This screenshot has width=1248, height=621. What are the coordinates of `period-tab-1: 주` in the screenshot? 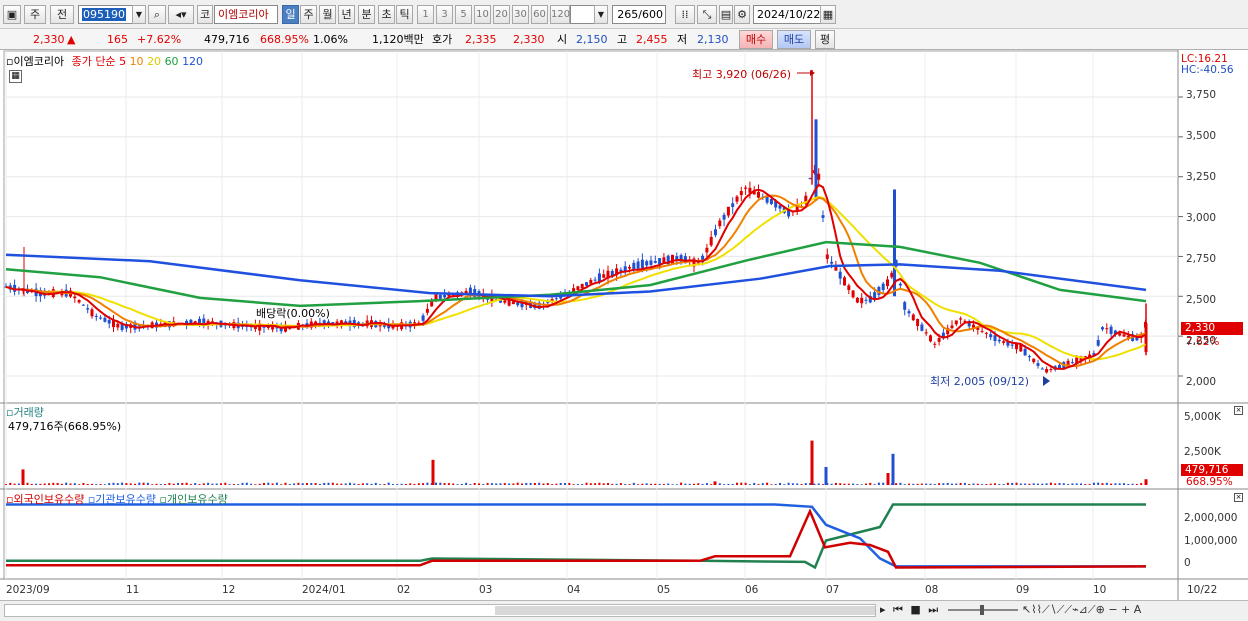 It's located at (308, 14).